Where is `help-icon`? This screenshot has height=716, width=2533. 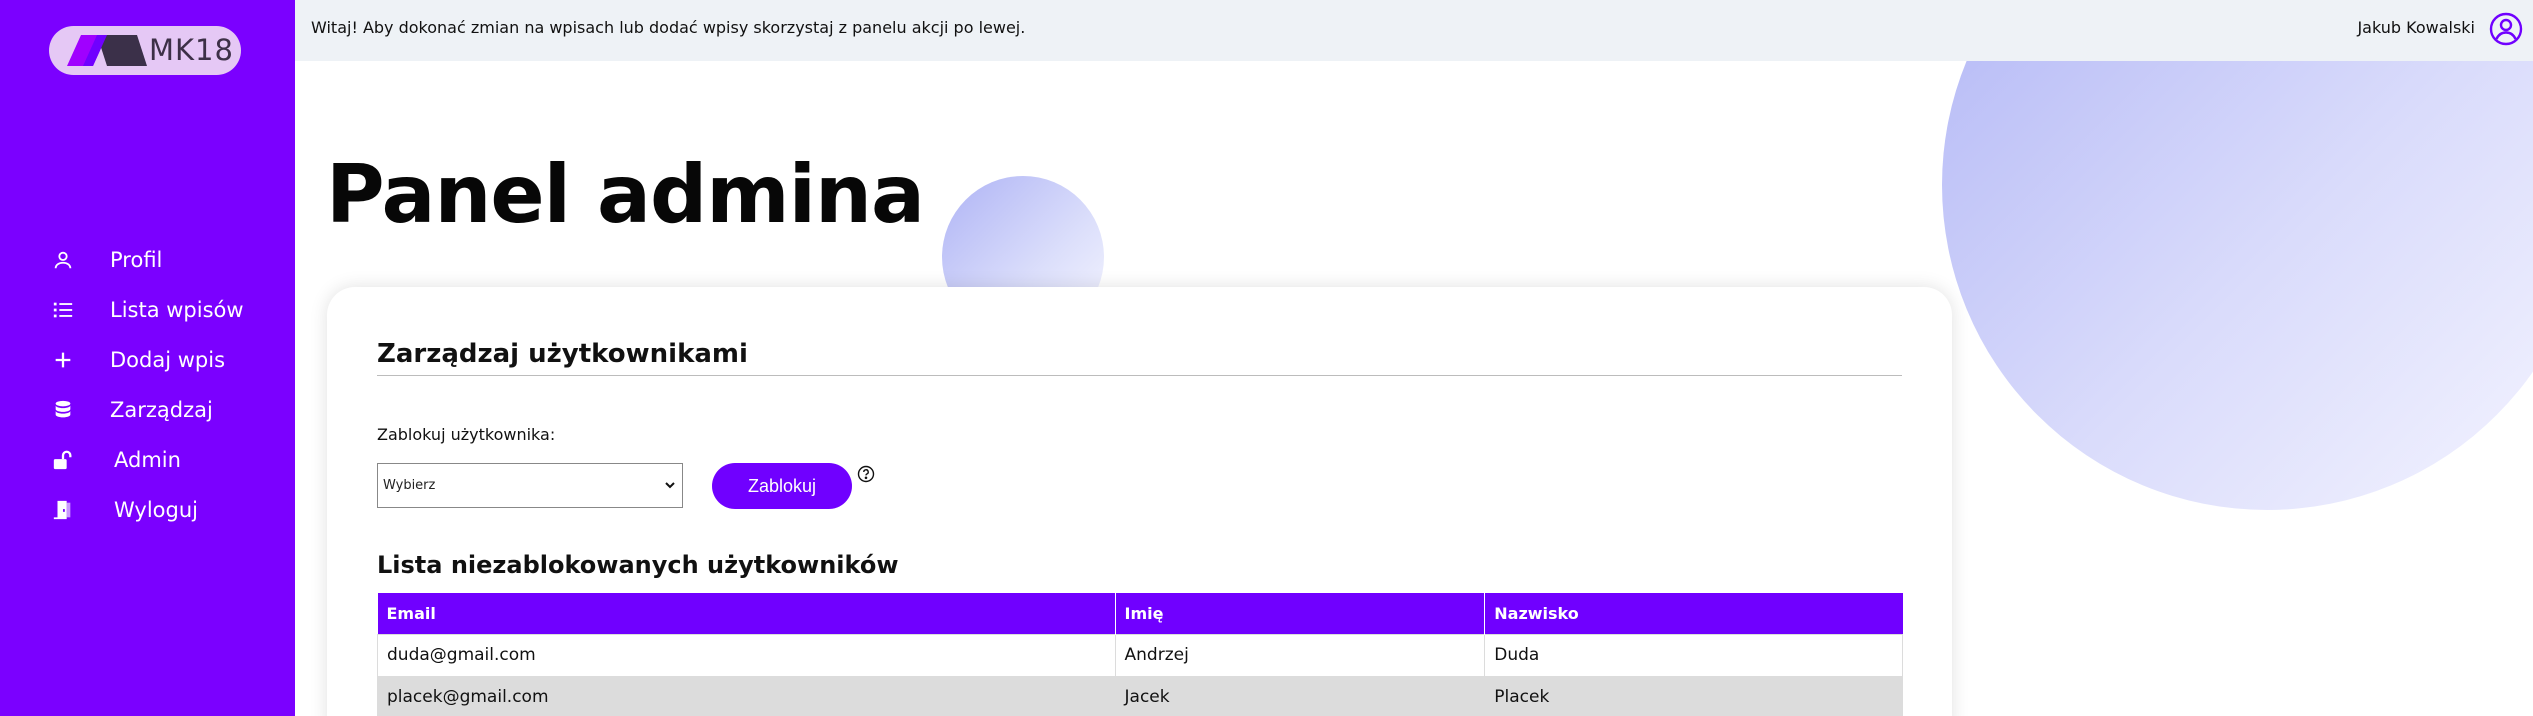 help-icon is located at coordinates (866, 474).